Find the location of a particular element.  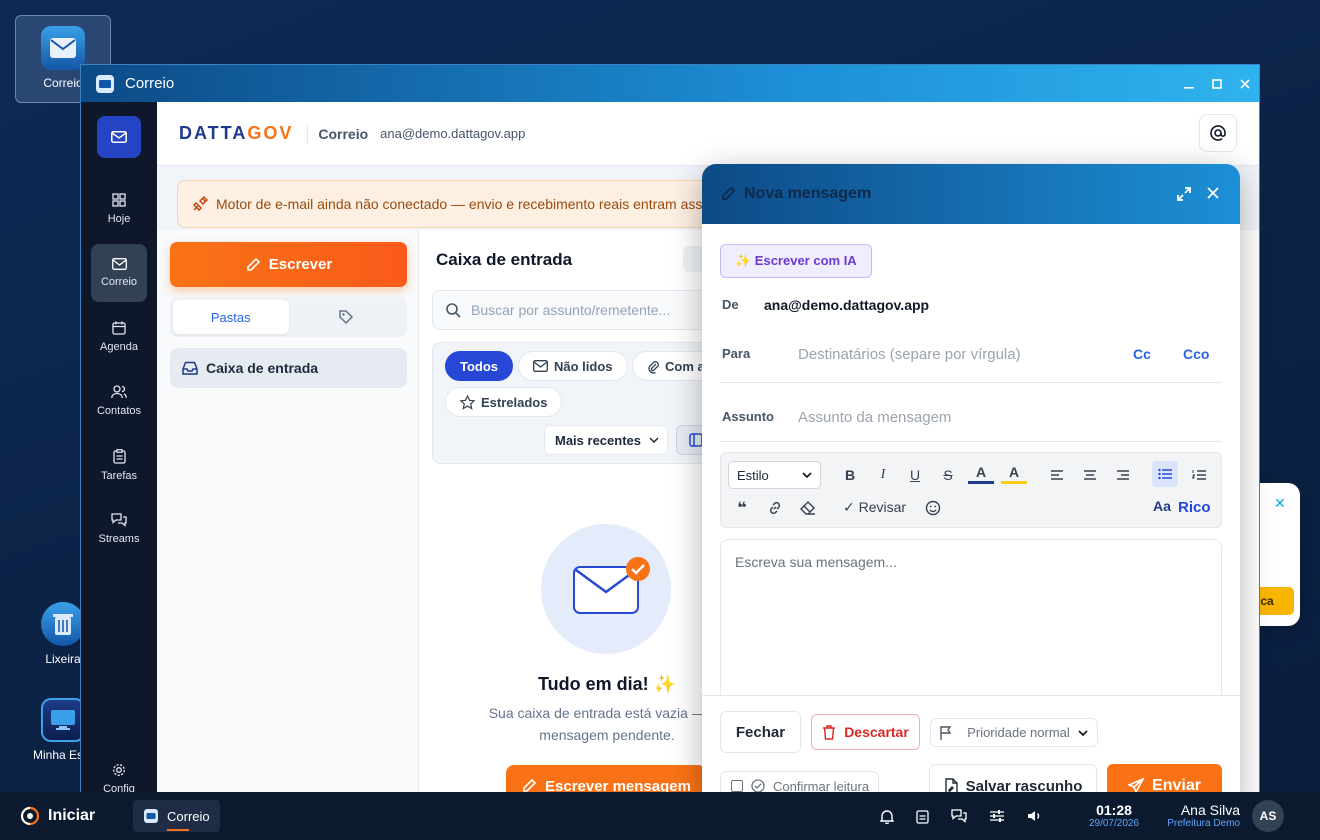

rail-label: Agenda is located at coordinates (119, 347).